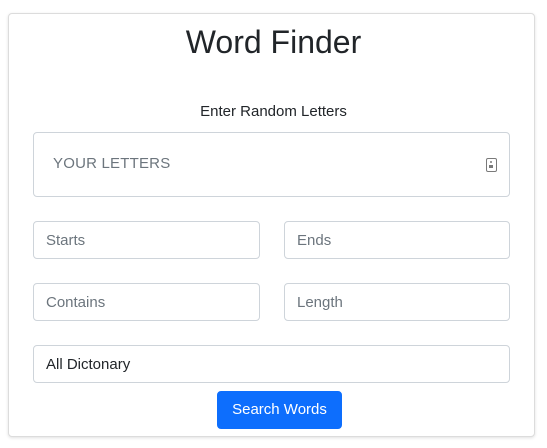  I want to click on starts-input: Starts, so click(146, 240).